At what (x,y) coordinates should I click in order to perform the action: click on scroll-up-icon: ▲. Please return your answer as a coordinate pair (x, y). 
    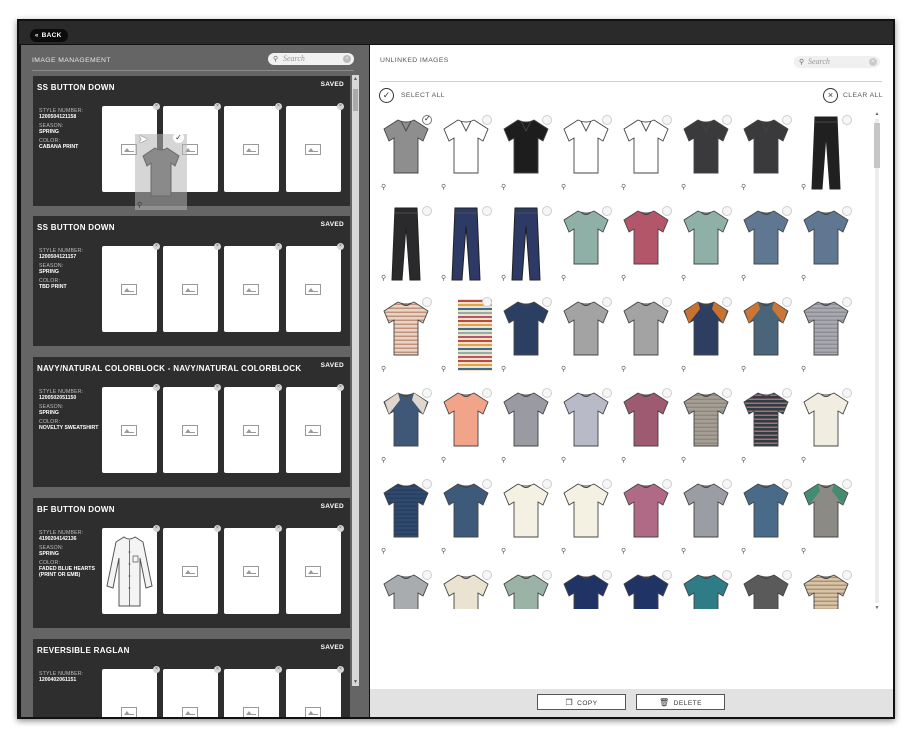
    Looking at the image, I should click on (355, 79).